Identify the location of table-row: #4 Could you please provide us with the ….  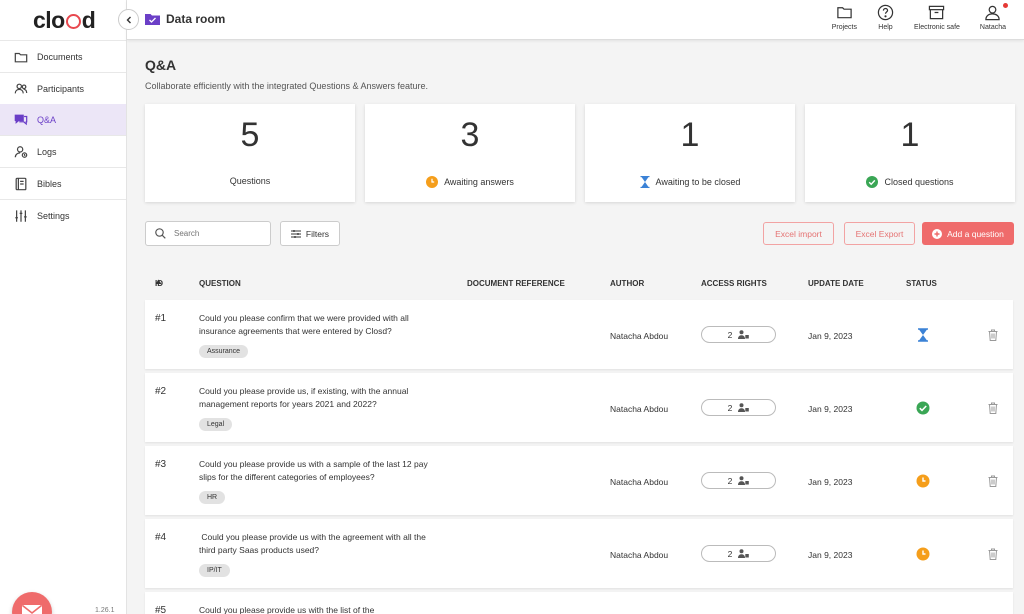
(579, 553).